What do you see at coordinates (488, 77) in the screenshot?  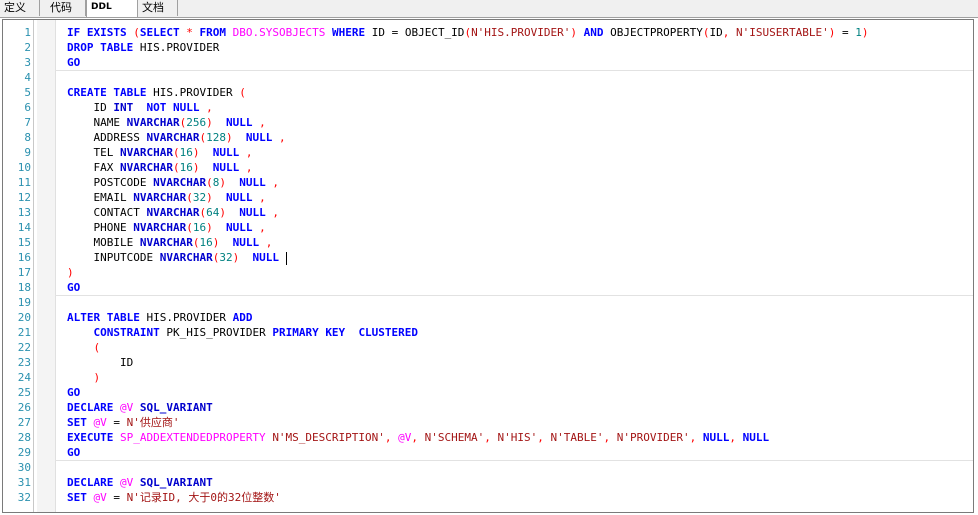 I see `code-line: 4` at bounding box center [488, 77].